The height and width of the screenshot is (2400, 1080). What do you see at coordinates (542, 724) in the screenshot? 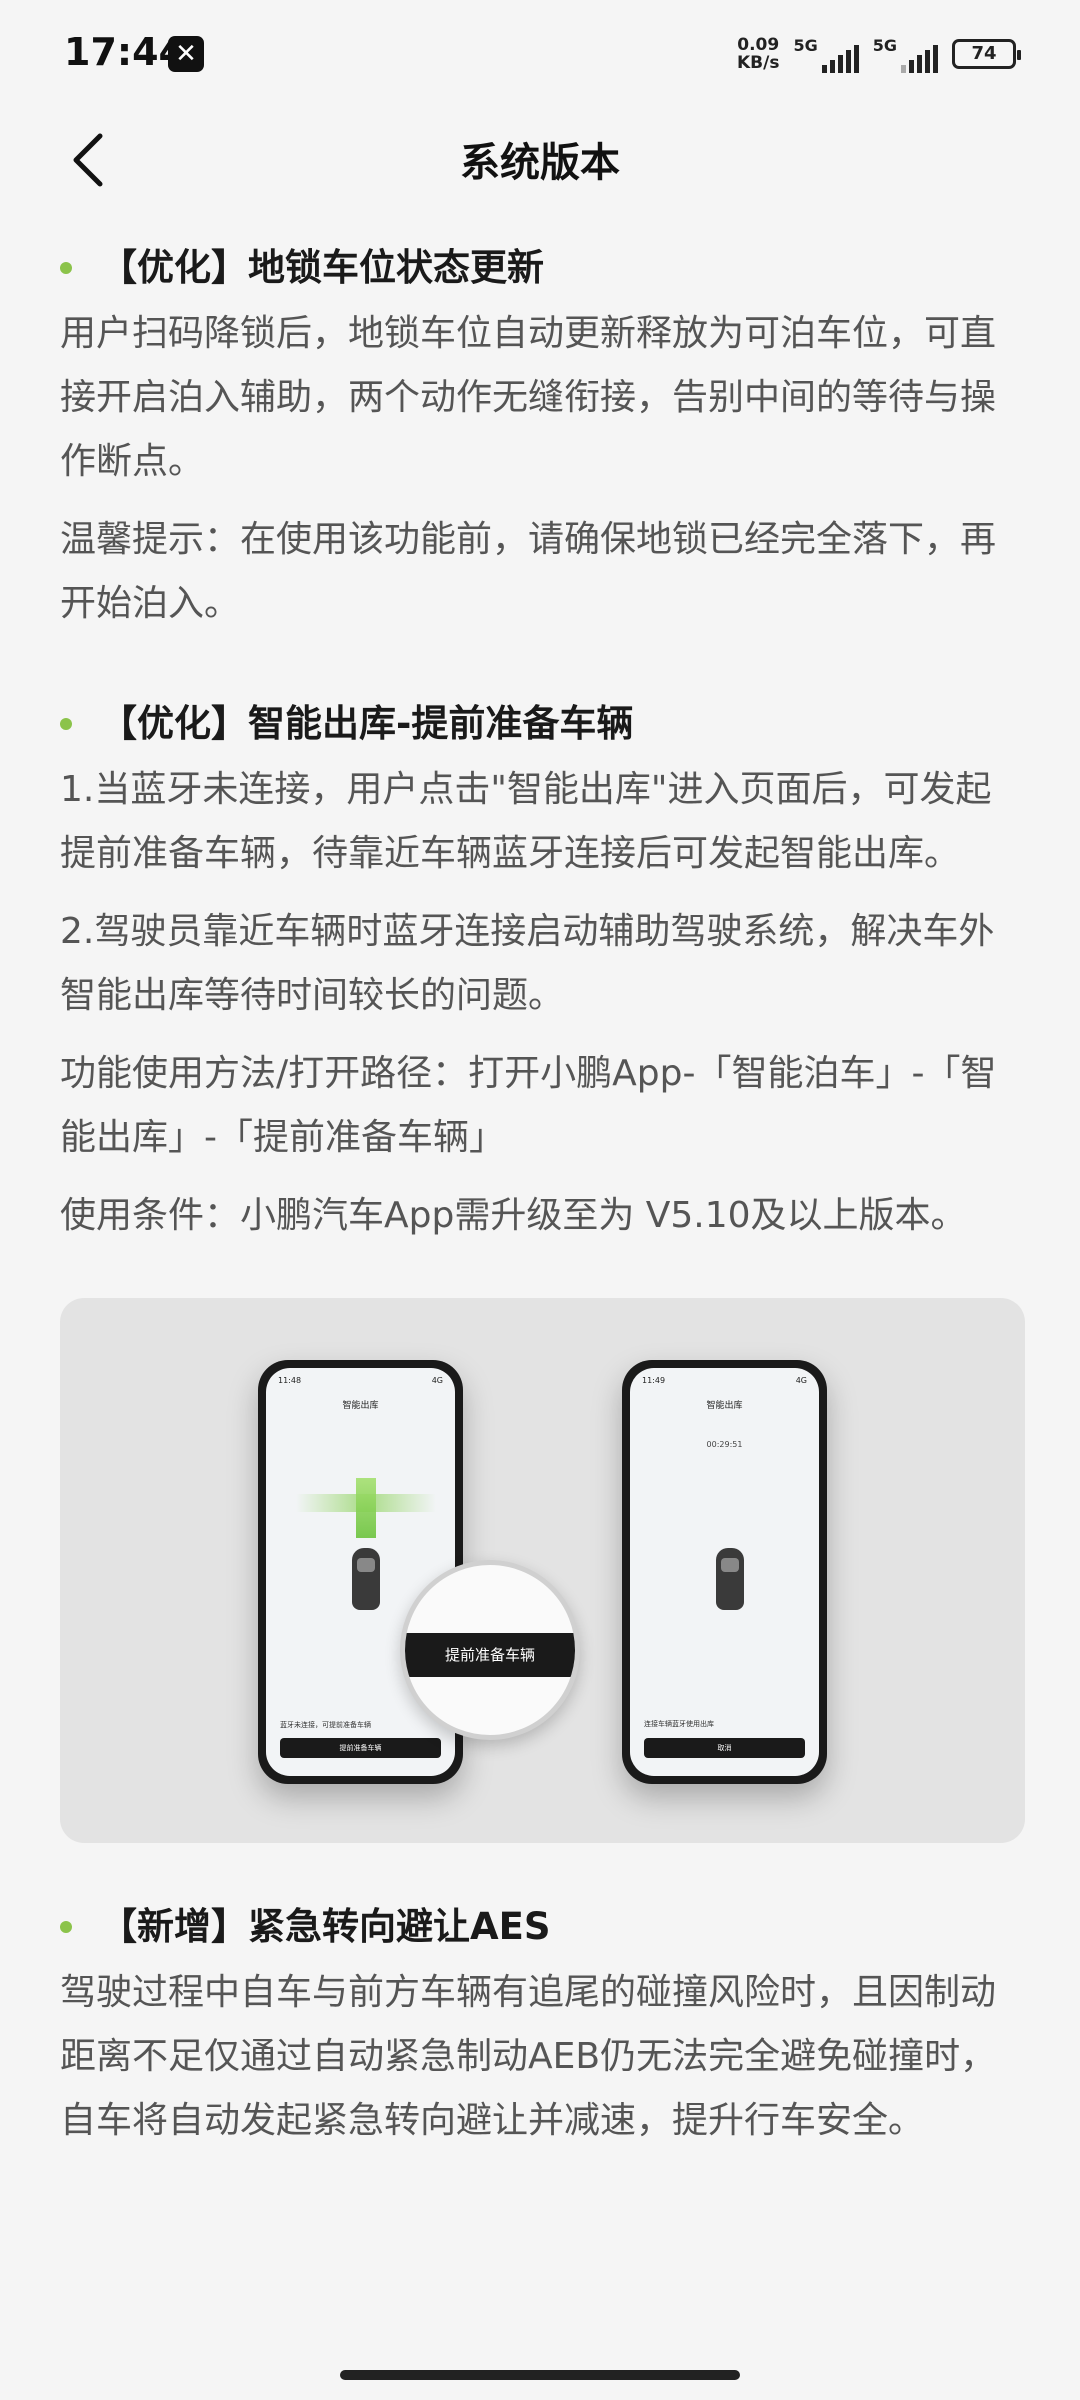
I see `section-title: 【优化】智能出库-提前准备车辆` at bounding box center [542, 724].